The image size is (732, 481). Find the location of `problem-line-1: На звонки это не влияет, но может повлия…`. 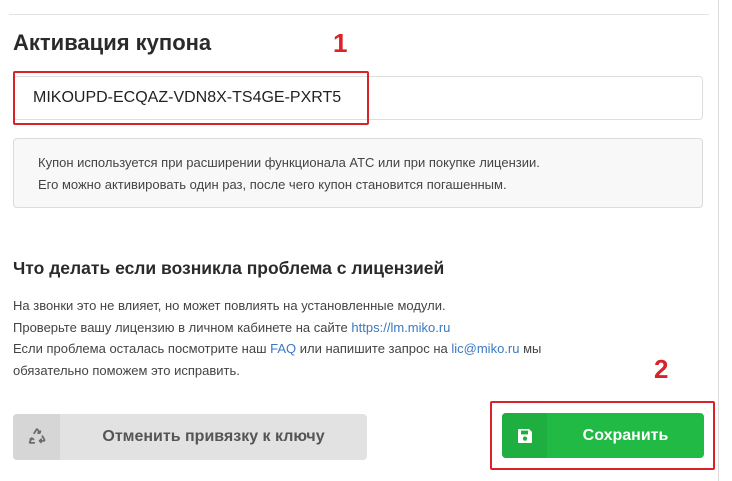

problem-line-1: На звонки это не влияет, но может повлия… is located at coordinates (229, 305).